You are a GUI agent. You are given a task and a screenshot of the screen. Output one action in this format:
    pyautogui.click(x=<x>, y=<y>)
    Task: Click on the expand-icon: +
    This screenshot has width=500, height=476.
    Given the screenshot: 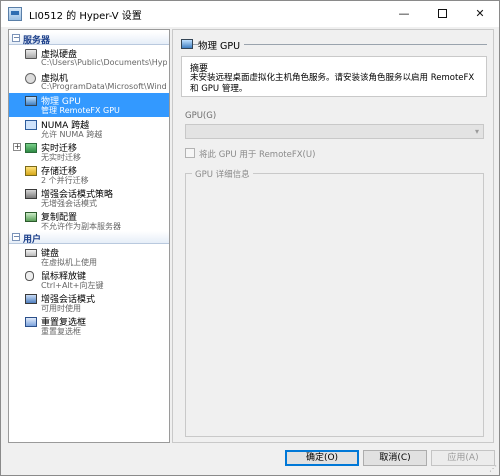 What is the action you would take?
    pyautogui.click(x=17, y=147)
    